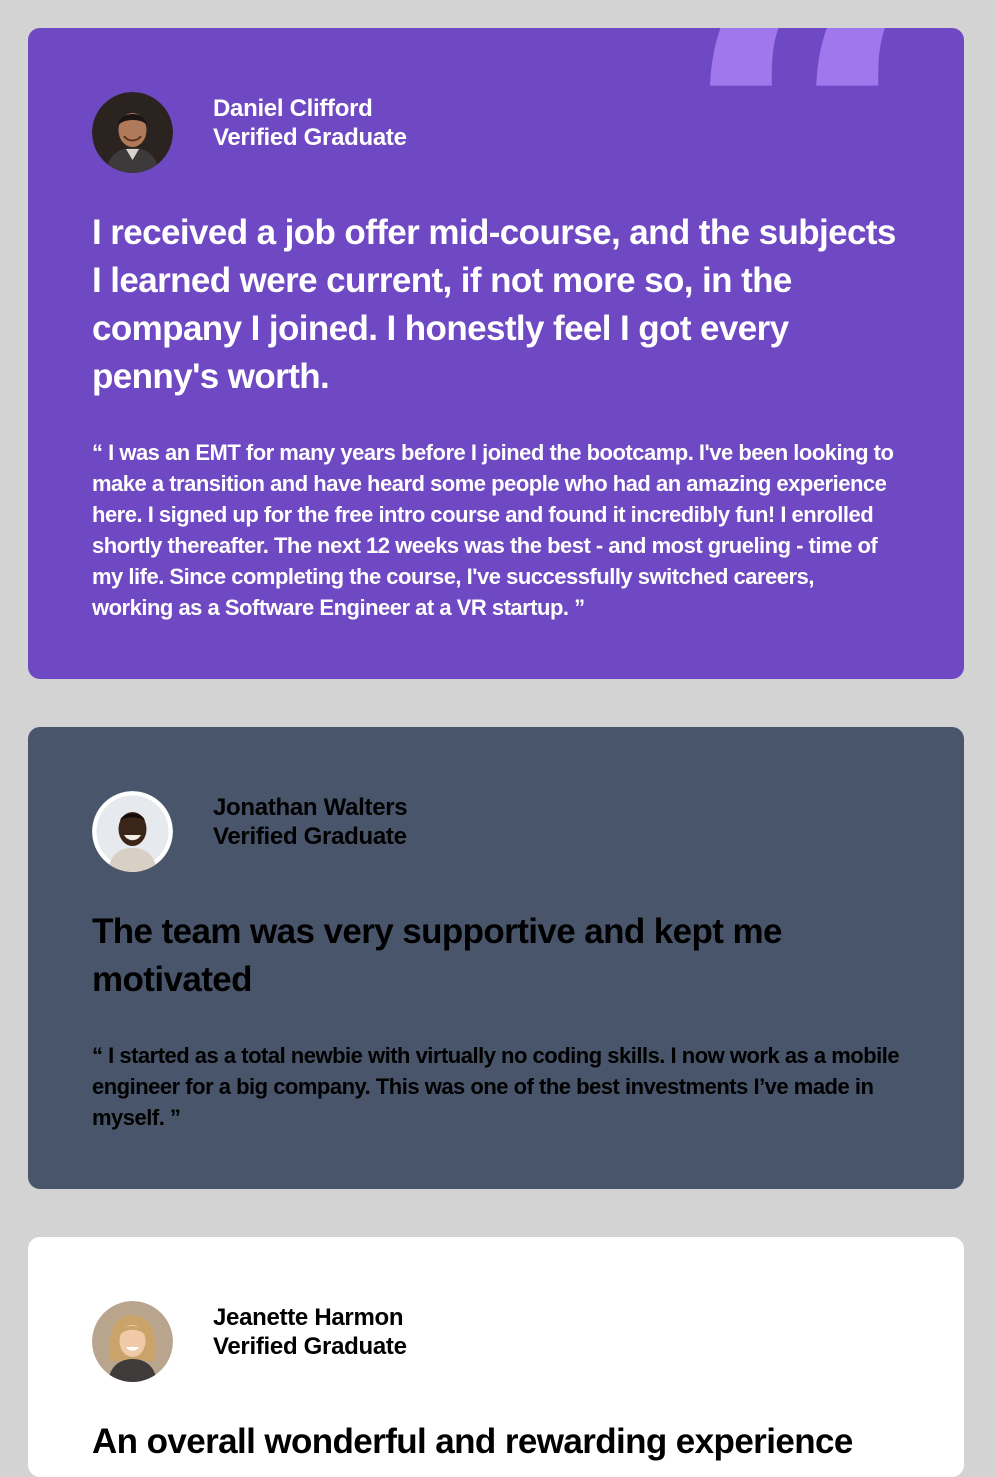 The width and height of the screenshot is (996, 1477). I want to click on author-name: Jeanette Harmon, so click(308, 1317).